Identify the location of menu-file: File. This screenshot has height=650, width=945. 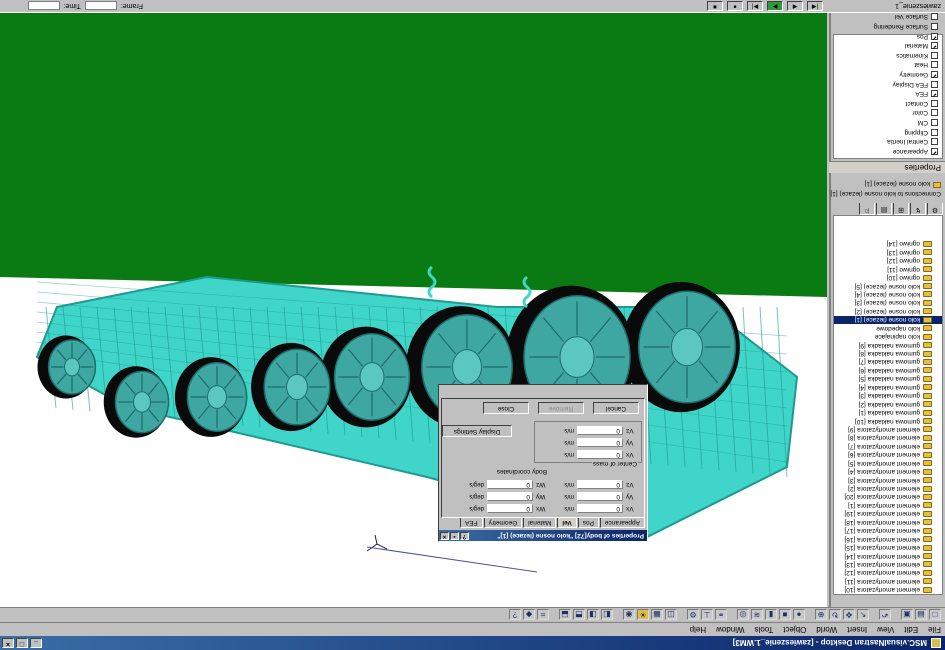
(934, 629).